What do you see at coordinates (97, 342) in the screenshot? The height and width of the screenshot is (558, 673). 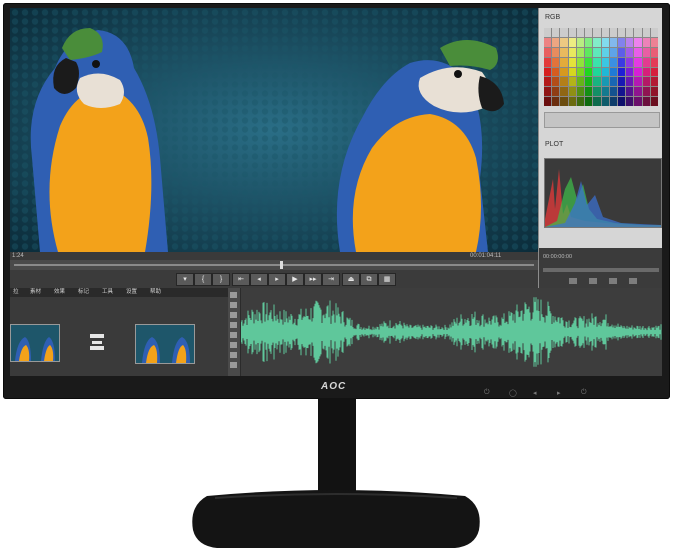 I see `clip-placeholder-icon` at bounding box center [97, 342].